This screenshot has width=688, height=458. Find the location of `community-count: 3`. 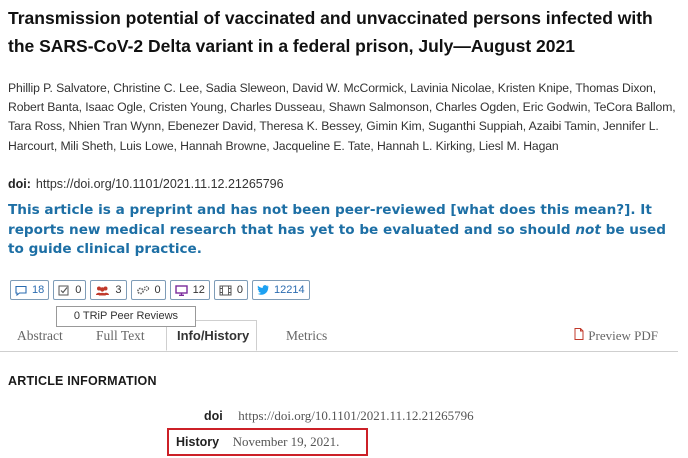

community-count: 3 is located at coordinates (118, 290).